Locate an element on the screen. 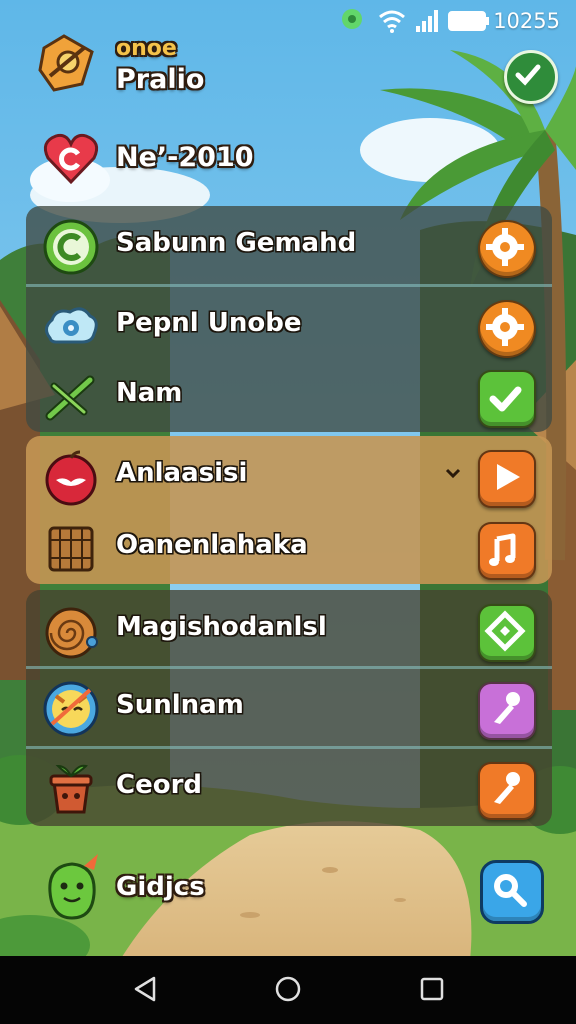 The height and width of the screenshot is (1024, 576). apple-icon is located at coordinates (71, 478).